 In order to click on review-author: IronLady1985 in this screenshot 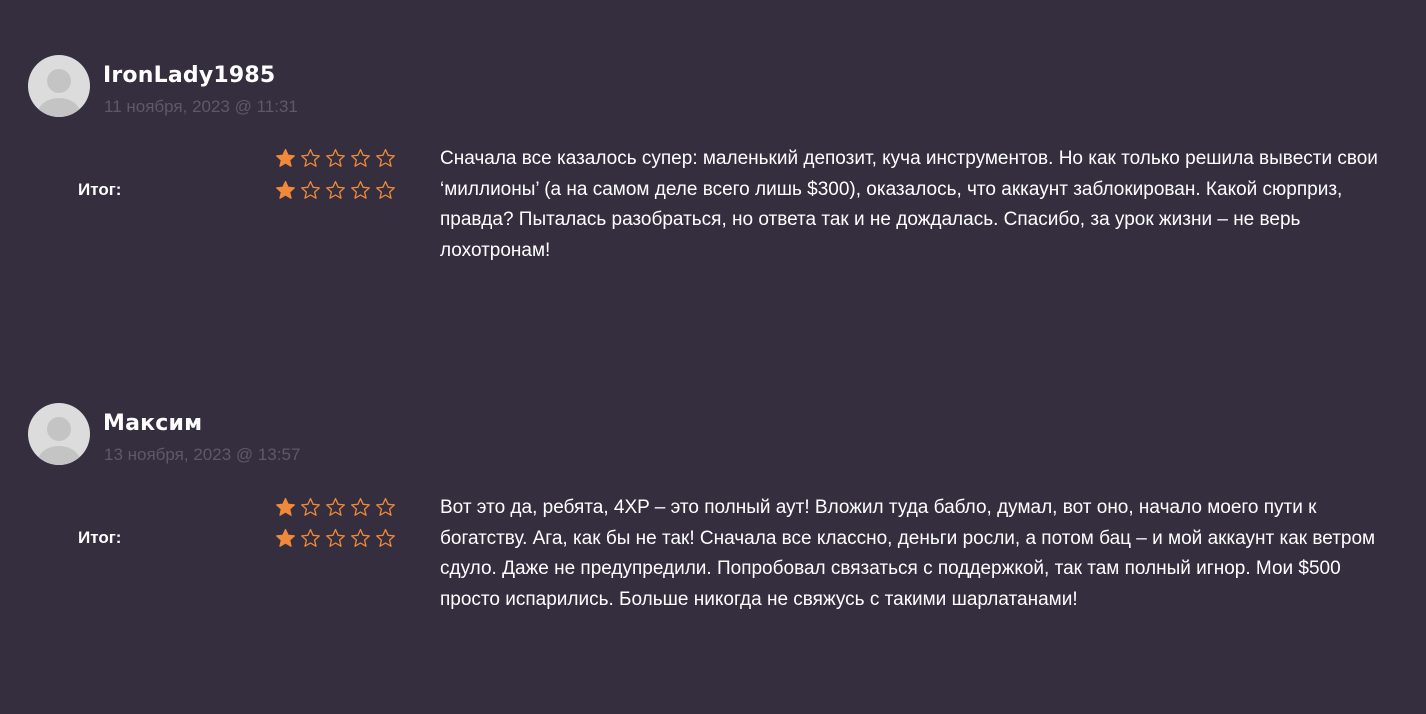, I will do `click(189, 75)`.